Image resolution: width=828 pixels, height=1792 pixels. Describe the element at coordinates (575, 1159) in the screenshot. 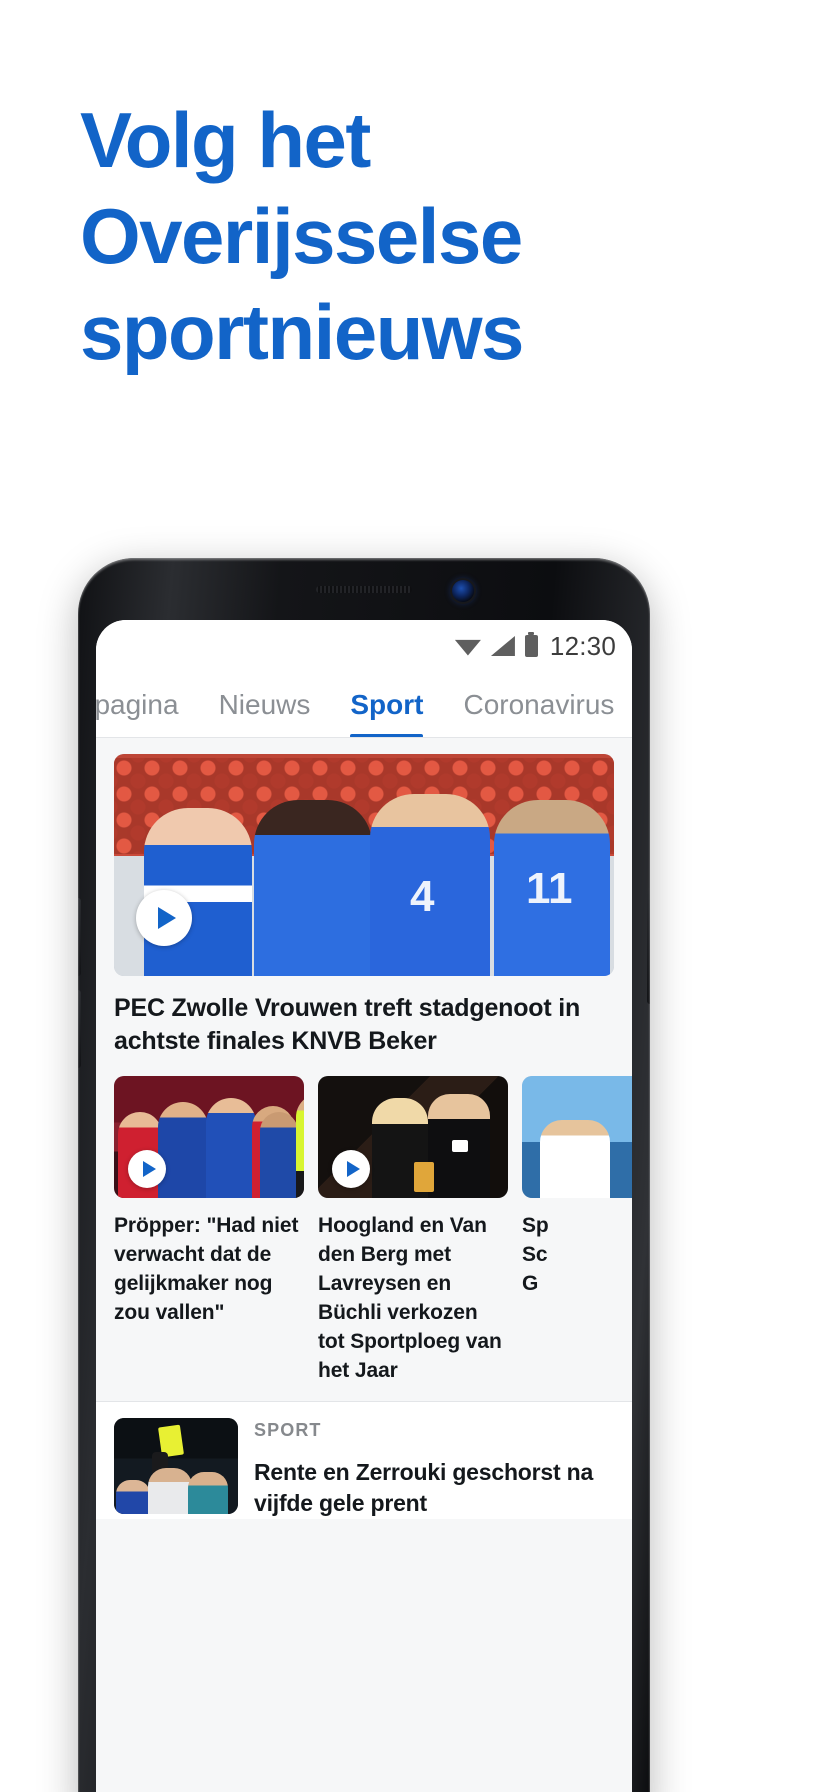

I see `person-figure` at that location.